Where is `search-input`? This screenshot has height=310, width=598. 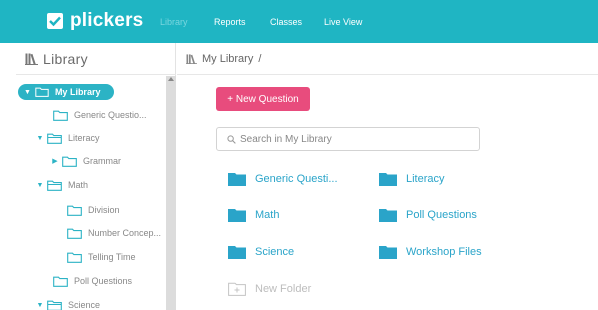 search-input is located at coordinates (350, 139).